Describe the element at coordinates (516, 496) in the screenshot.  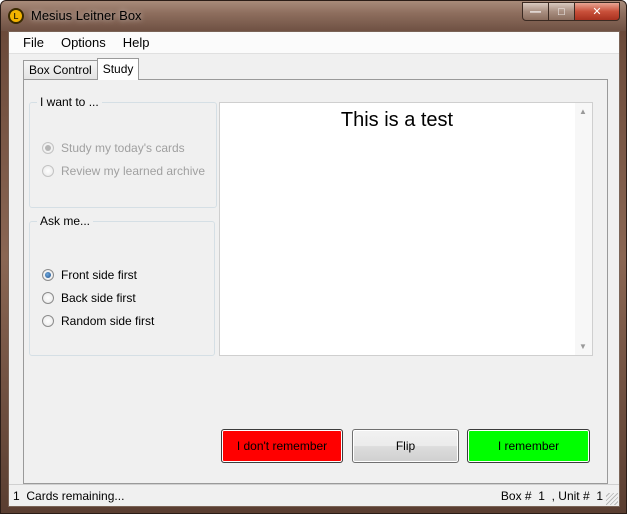
I see `status-box-label: Box #` at that location.